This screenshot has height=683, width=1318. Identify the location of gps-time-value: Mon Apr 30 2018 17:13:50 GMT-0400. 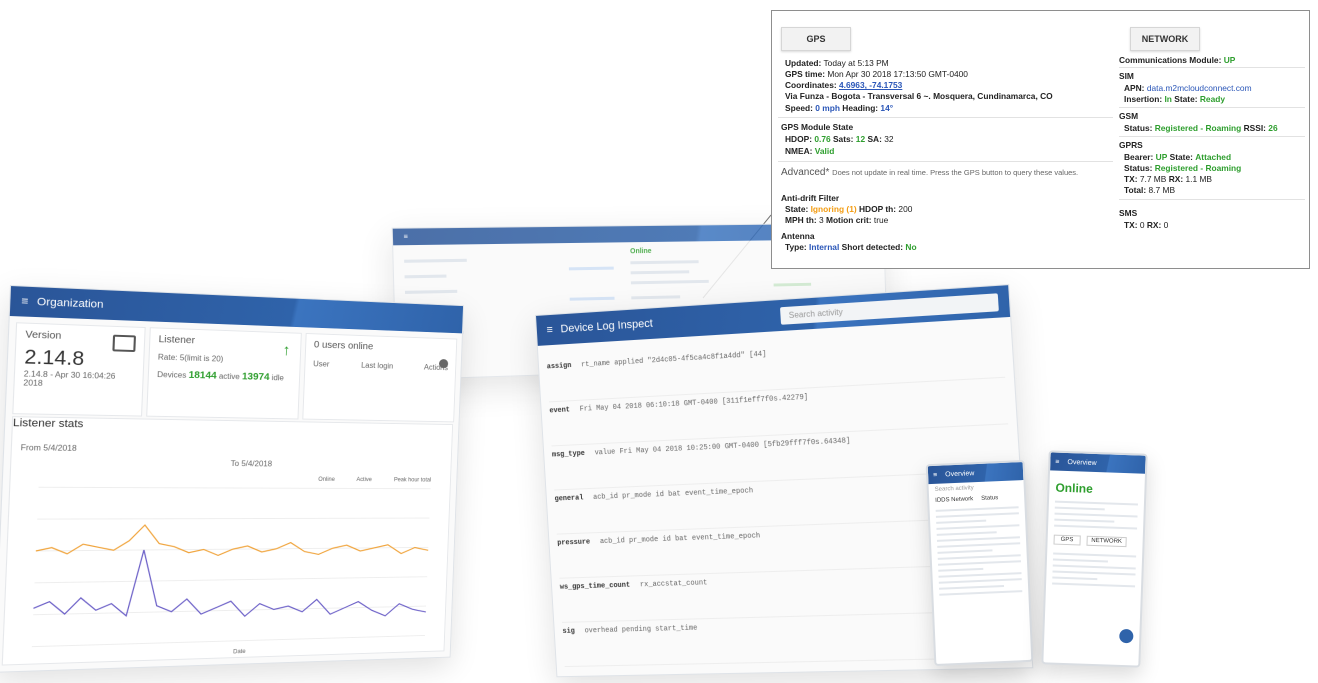
(897, 74).